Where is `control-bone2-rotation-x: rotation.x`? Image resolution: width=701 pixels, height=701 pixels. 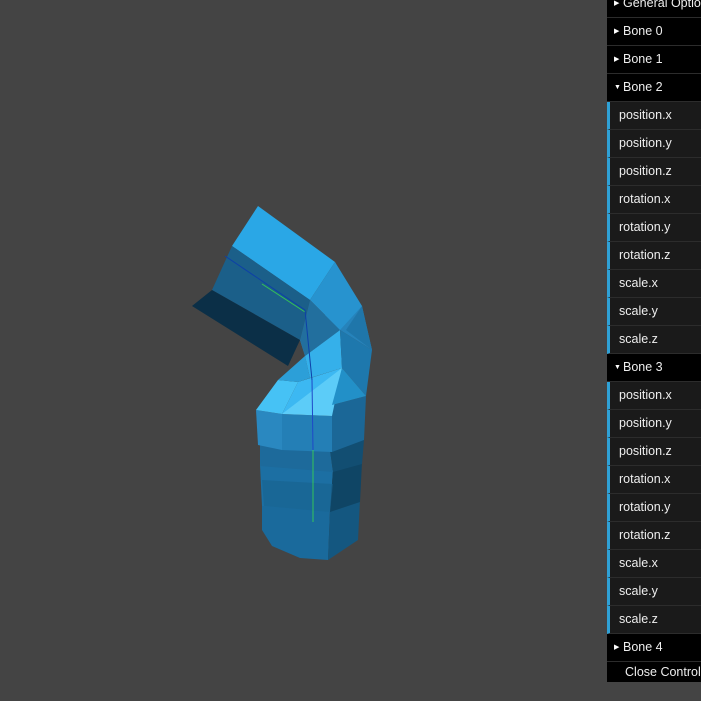
control-bone2-rotation-x: rotation.x is located at coordinates (654, 200).